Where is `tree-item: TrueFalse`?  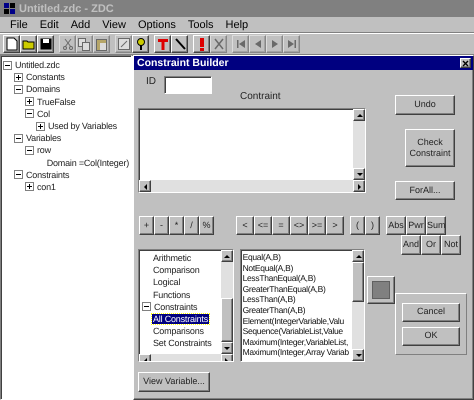 tree-item: TrueFalse is located at coordinates (56, 101).